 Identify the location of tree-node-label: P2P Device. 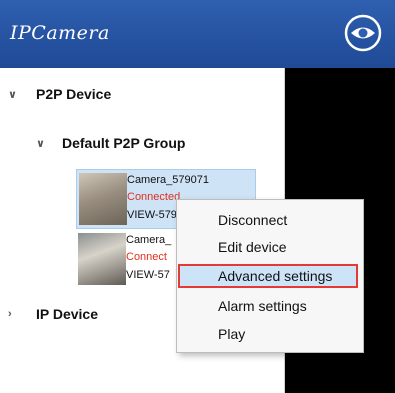
(74, 94).